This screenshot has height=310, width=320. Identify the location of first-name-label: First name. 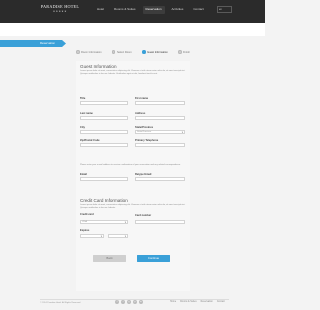
(142, 98).